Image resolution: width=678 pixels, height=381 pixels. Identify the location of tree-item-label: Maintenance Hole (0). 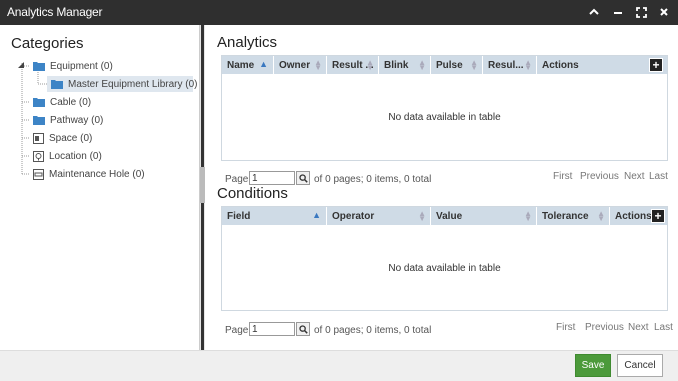
(97, 174).